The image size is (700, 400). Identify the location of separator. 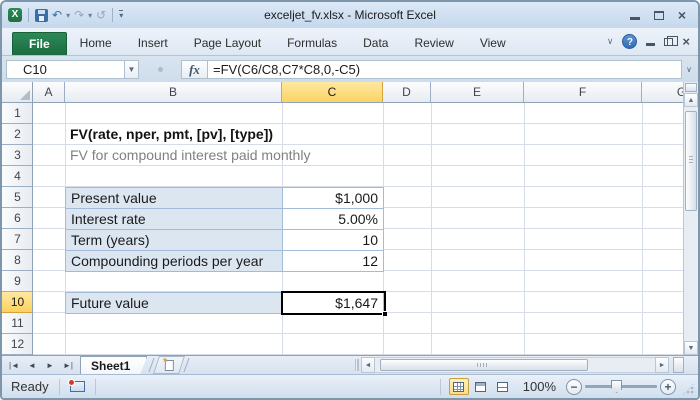
(95, 386).